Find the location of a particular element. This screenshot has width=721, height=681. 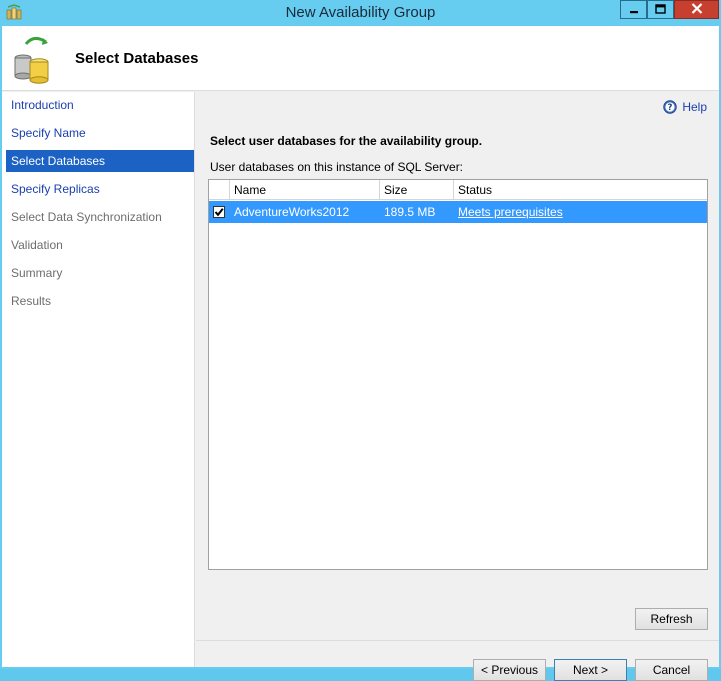

database-size-cell: 189.5 MB is located at coordinates (410, 212).